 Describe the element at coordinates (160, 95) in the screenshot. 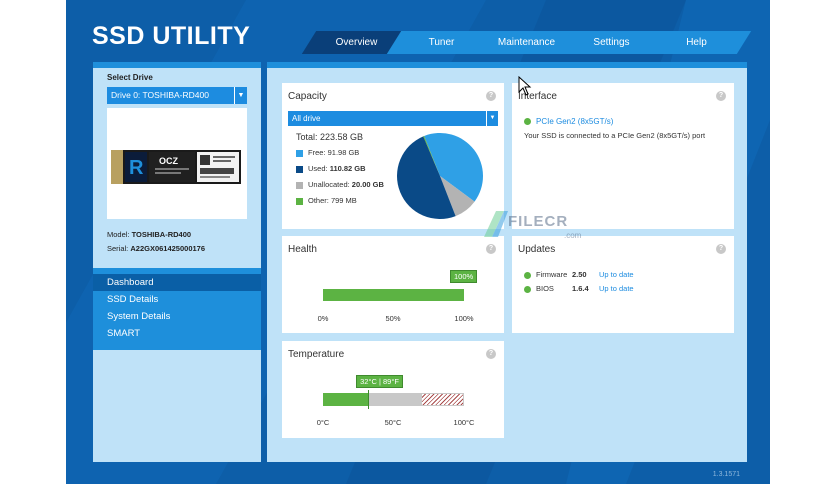

I see `drive-select-value: Drive 0: TOSHIBA-RD400` at that location.